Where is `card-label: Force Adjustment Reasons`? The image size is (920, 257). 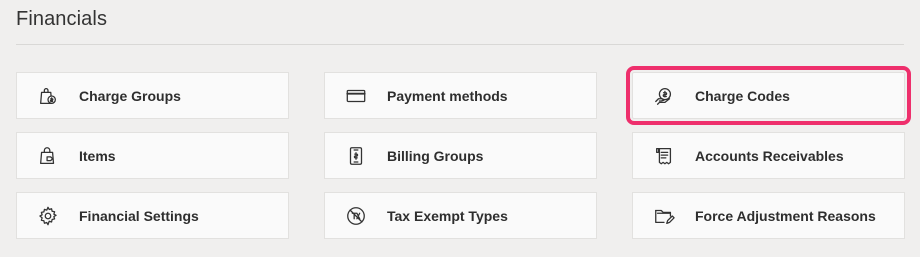 card-label: Force Adjustment Reasons is located at coordinates (785, 215).